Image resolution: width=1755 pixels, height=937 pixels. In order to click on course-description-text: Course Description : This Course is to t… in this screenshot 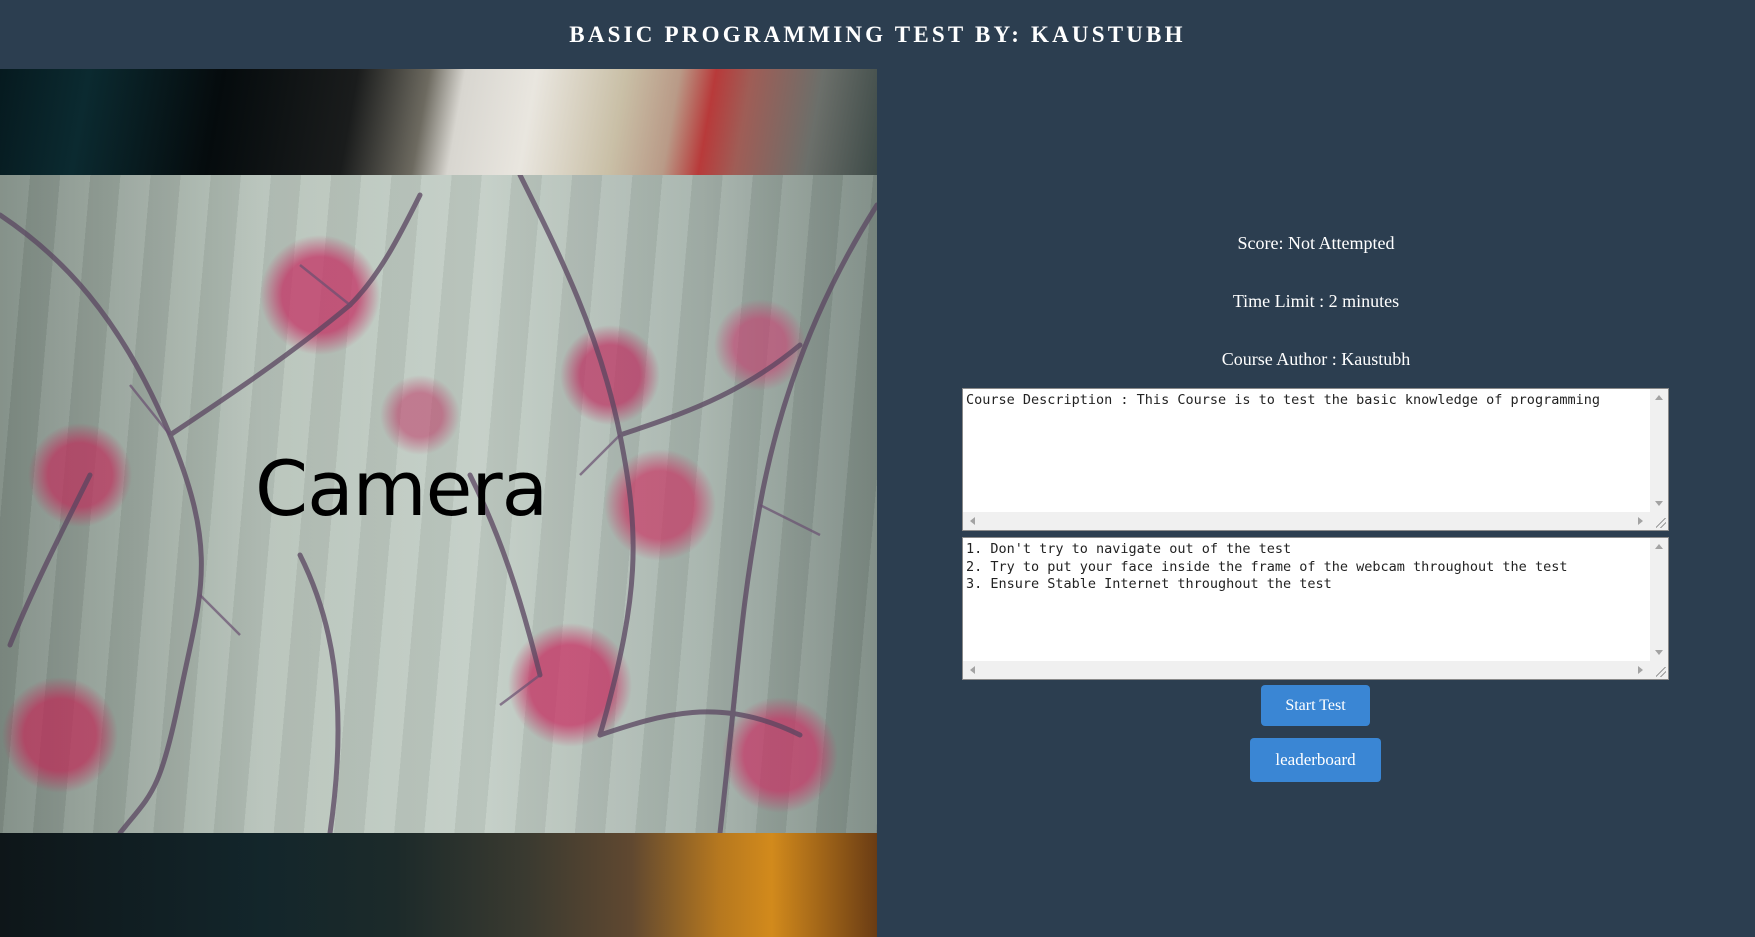, I will do `click(1283, 400)`.